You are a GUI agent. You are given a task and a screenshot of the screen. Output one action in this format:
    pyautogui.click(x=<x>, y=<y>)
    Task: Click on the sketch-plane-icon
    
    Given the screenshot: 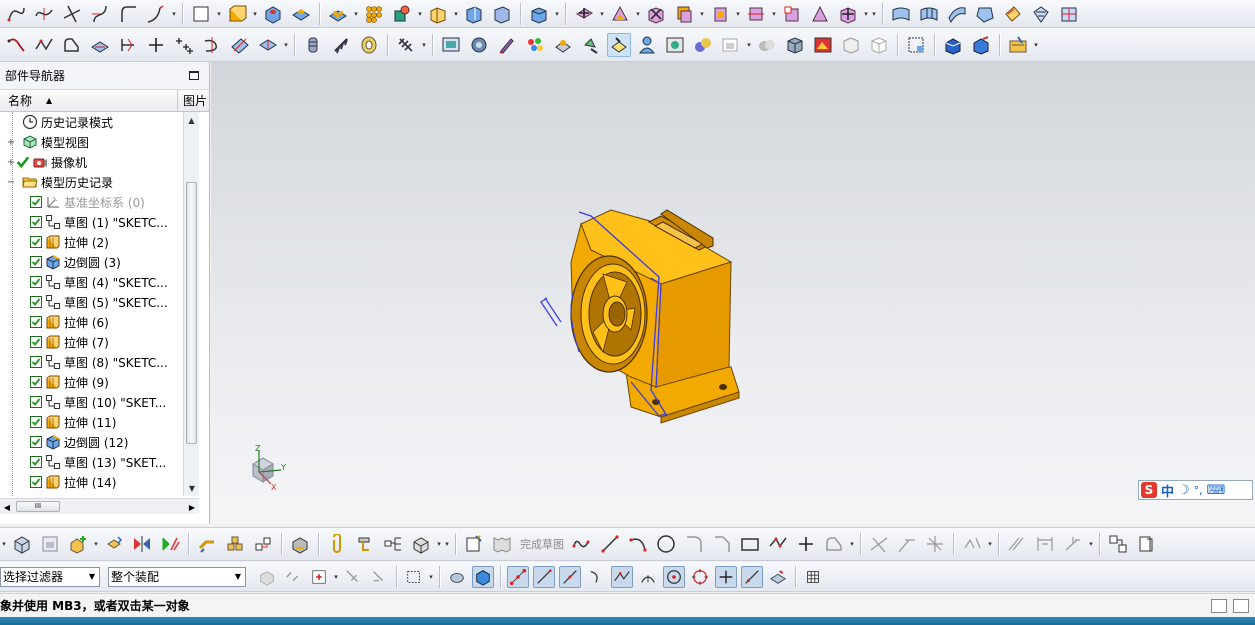 What is the action you would take?
    pyautogui.click(x=201, y=14)
    